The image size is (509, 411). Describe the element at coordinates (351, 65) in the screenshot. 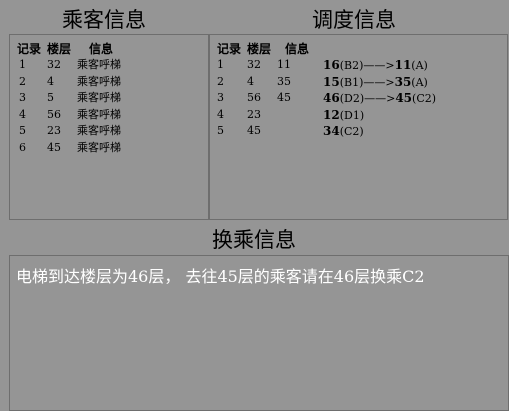

I see `dispatch-from-elevator: (B2)` at that location.